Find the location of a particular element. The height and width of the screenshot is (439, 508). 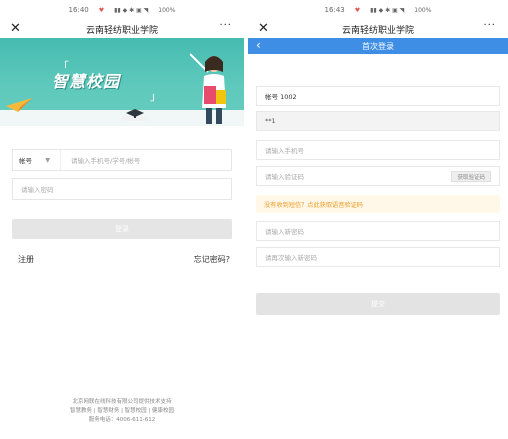

phone-placeholder: 请输入手机号 is located at coordinates (284, 151).